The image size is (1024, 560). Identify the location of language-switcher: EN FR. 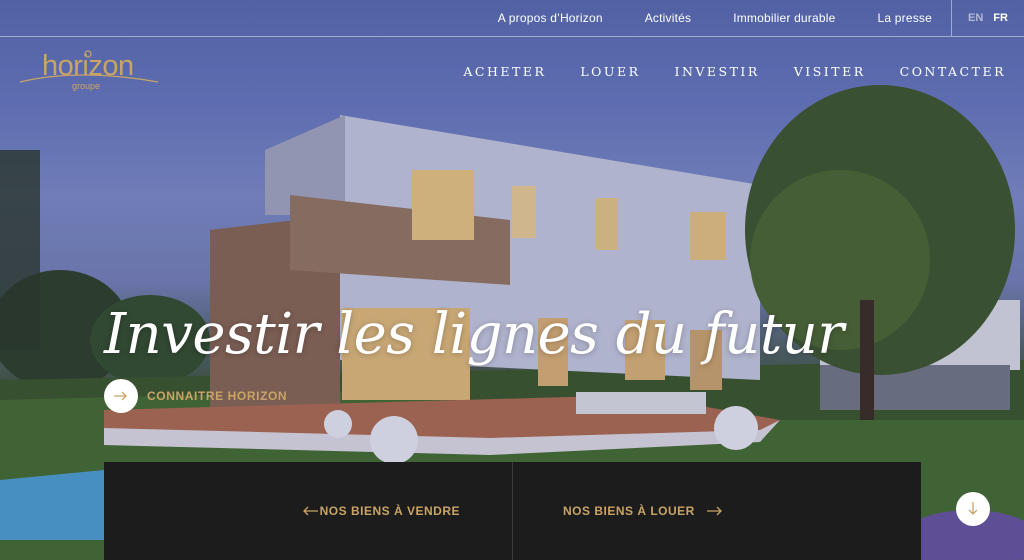
(987, 18).